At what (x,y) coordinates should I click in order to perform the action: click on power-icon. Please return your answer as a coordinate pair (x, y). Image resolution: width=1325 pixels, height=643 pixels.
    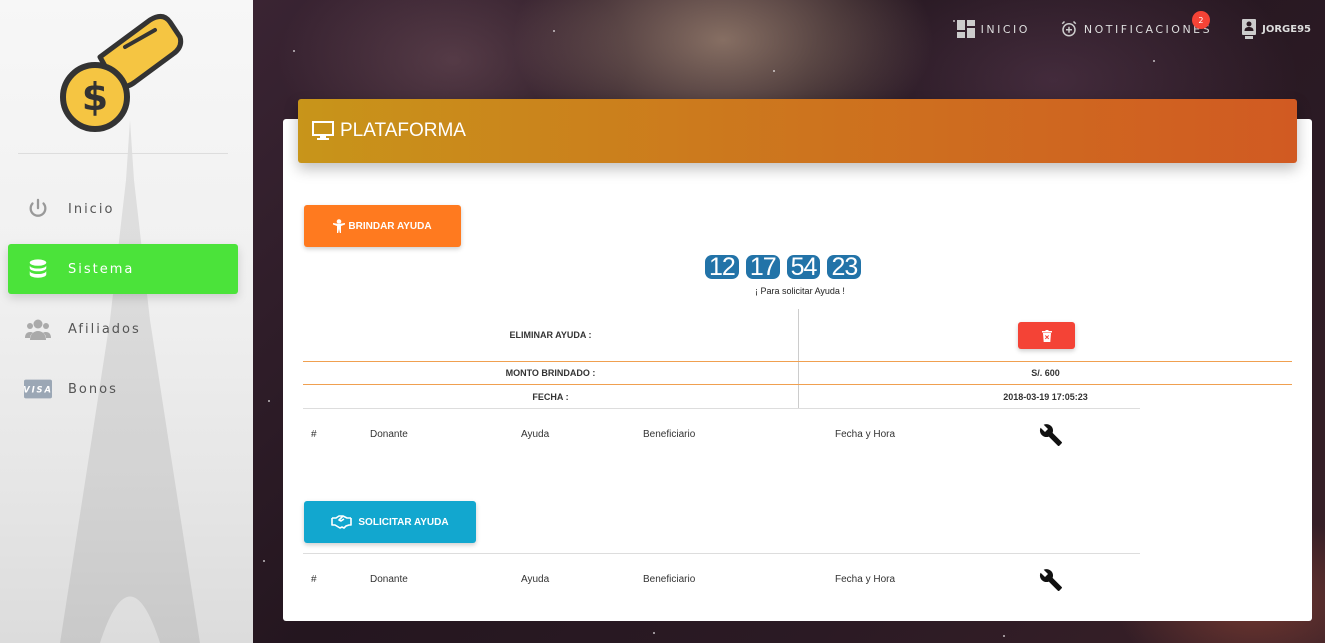
    Looking at the image, I should click on (38, 209).